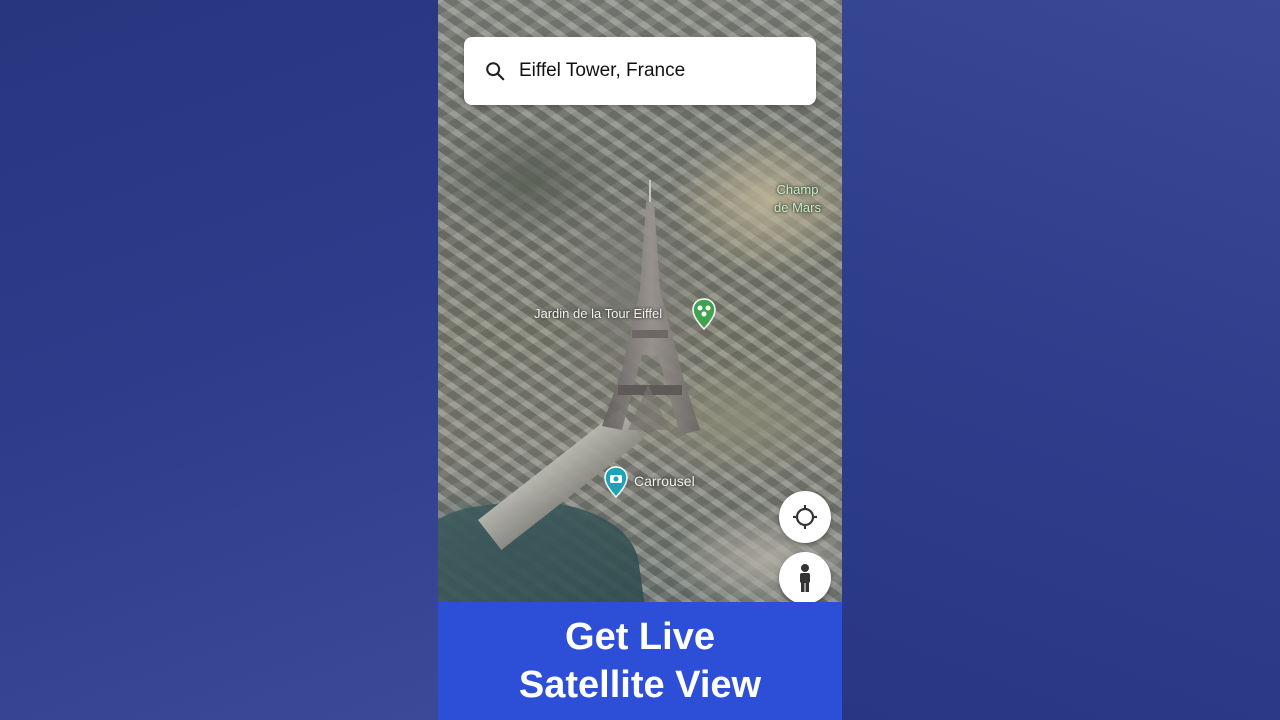 The image size is (1280, 720). Describe the element at coordinates (797, 199) in the screenshot. I see `label-champ-de-mars: Champ de Mars` at that location.